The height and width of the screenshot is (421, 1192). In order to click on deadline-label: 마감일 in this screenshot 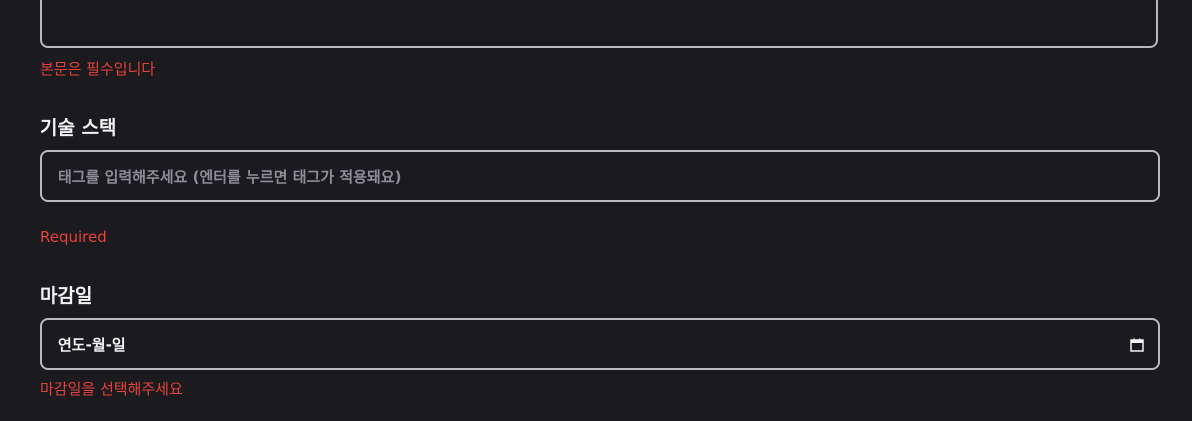, I will do `click(66, 296)`.